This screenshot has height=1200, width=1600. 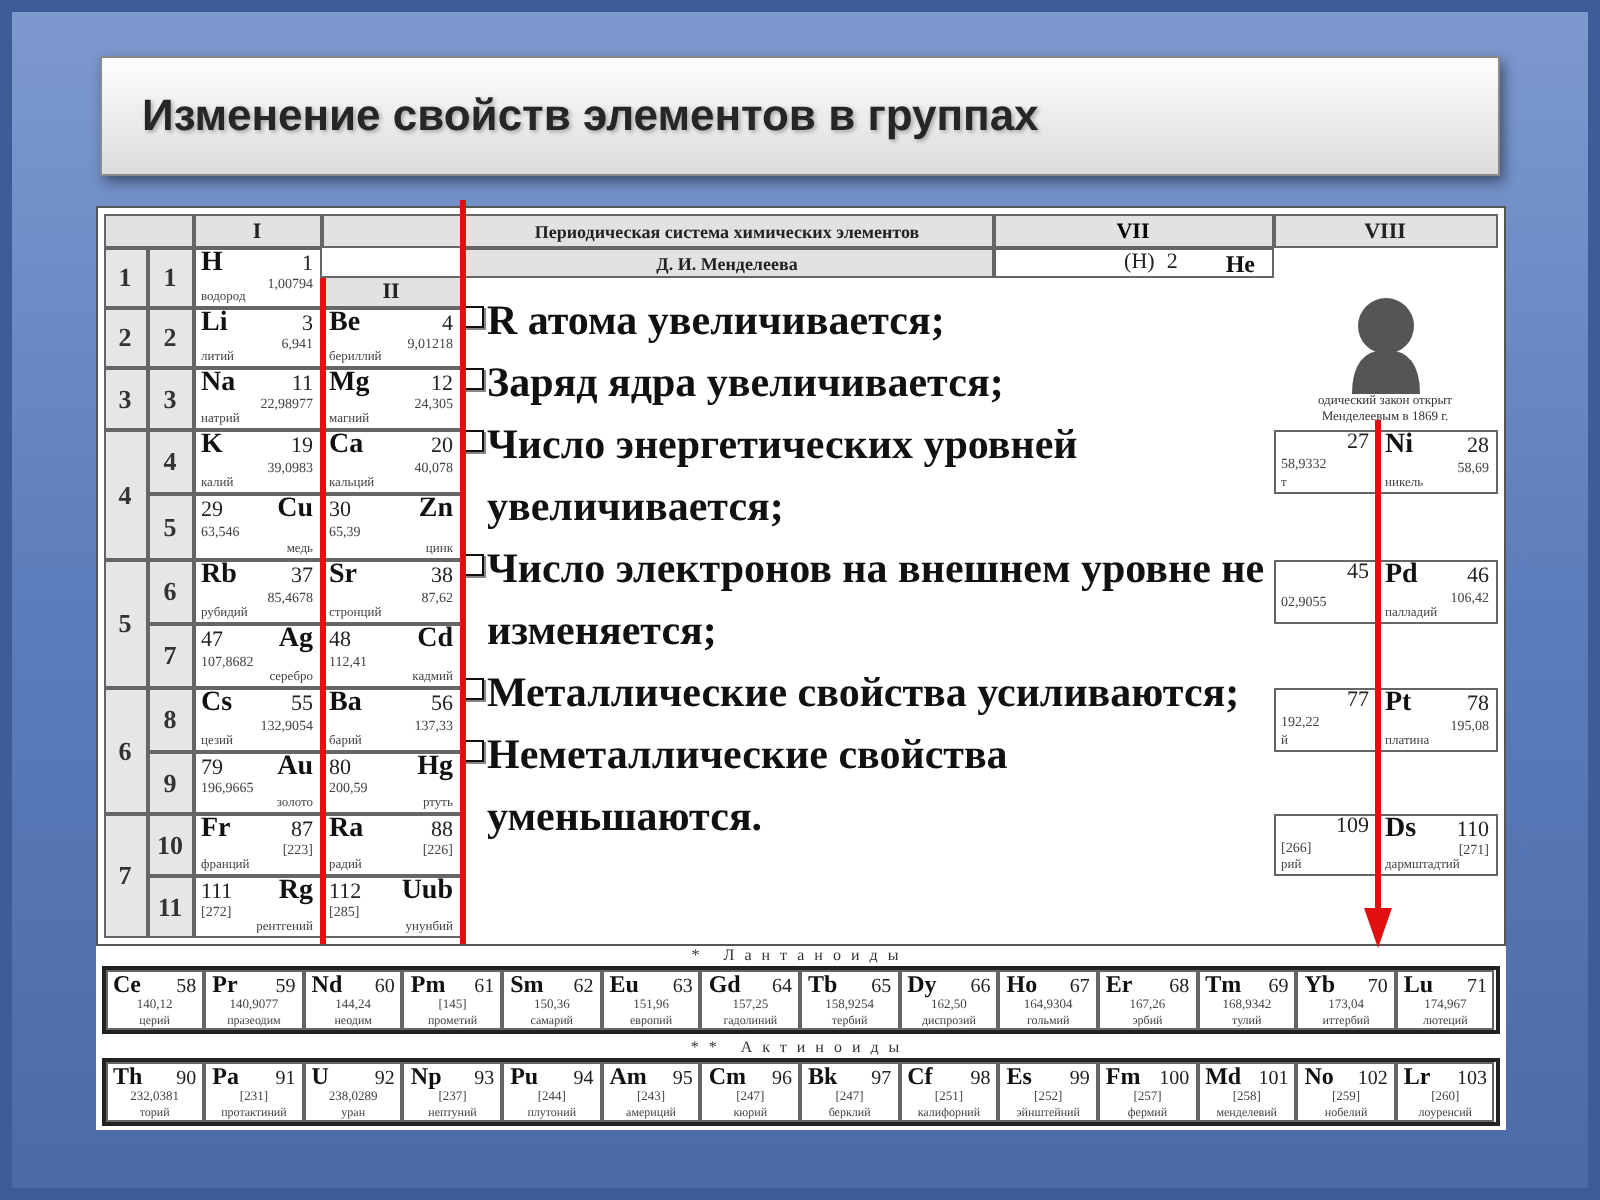 What do you see at coordinates (727, 263) in the screenshot?
I see `table-subtitle: Д. И. Менделеева` at bounding box center [727, 263].